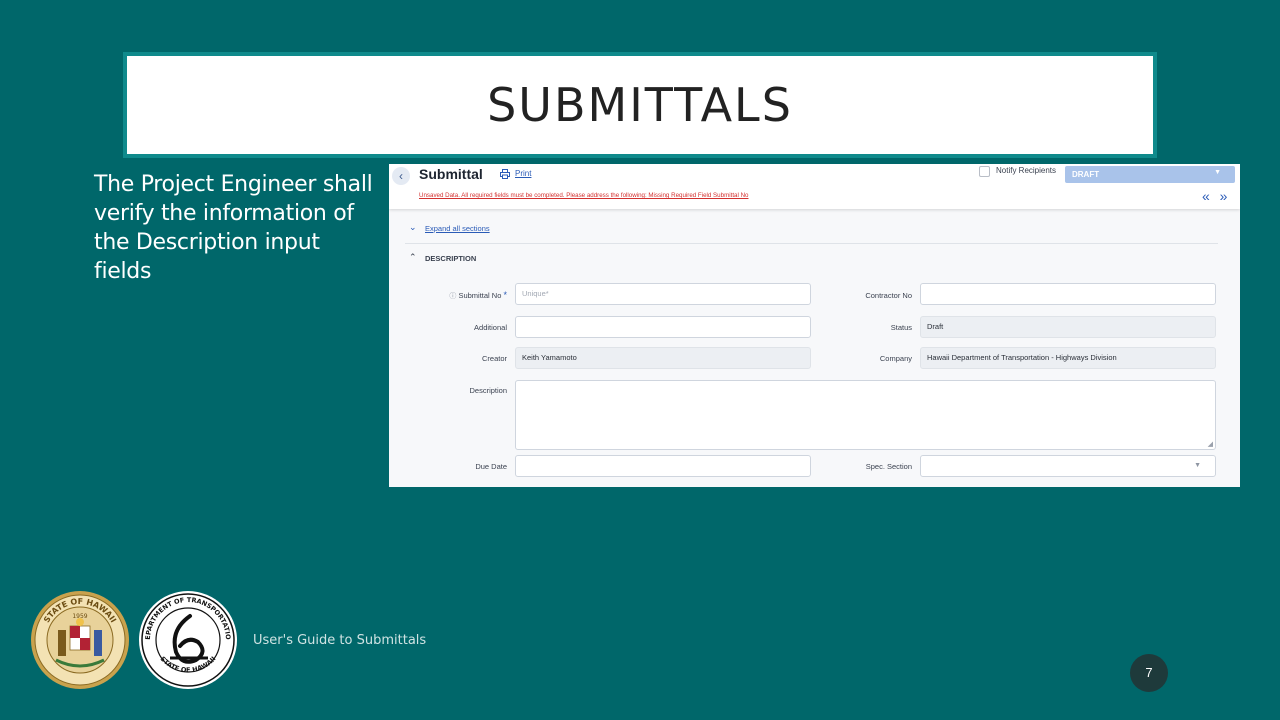  What do you see at coordinates (1068, 466) in the screenshot?
I see `spec-section-select: ▼` at bounding box center [1068, 466].